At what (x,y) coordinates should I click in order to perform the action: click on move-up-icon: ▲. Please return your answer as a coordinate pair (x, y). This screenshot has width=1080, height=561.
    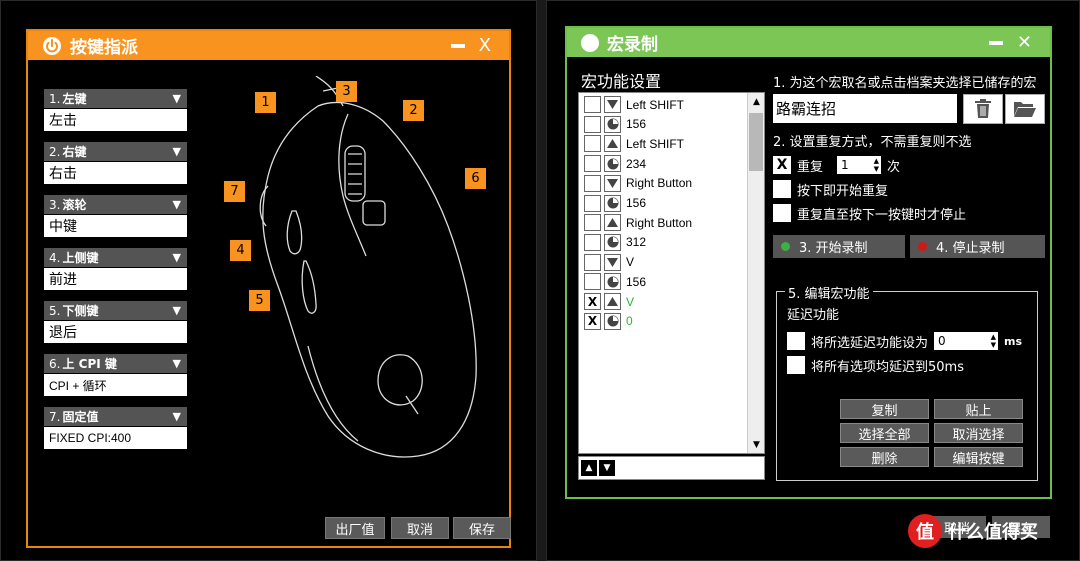
    Looking at the image, I should click on (589, 468).